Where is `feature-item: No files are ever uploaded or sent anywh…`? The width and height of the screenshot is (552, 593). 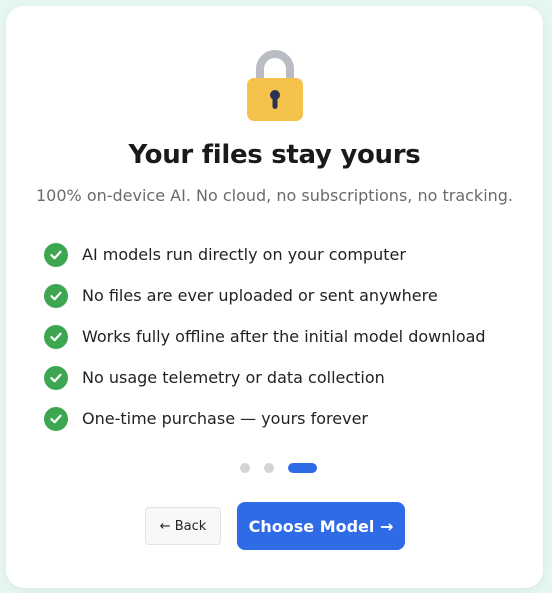
feature-item: No files are ever uploaded or sent anywh… is located at coordinates (265, 295).